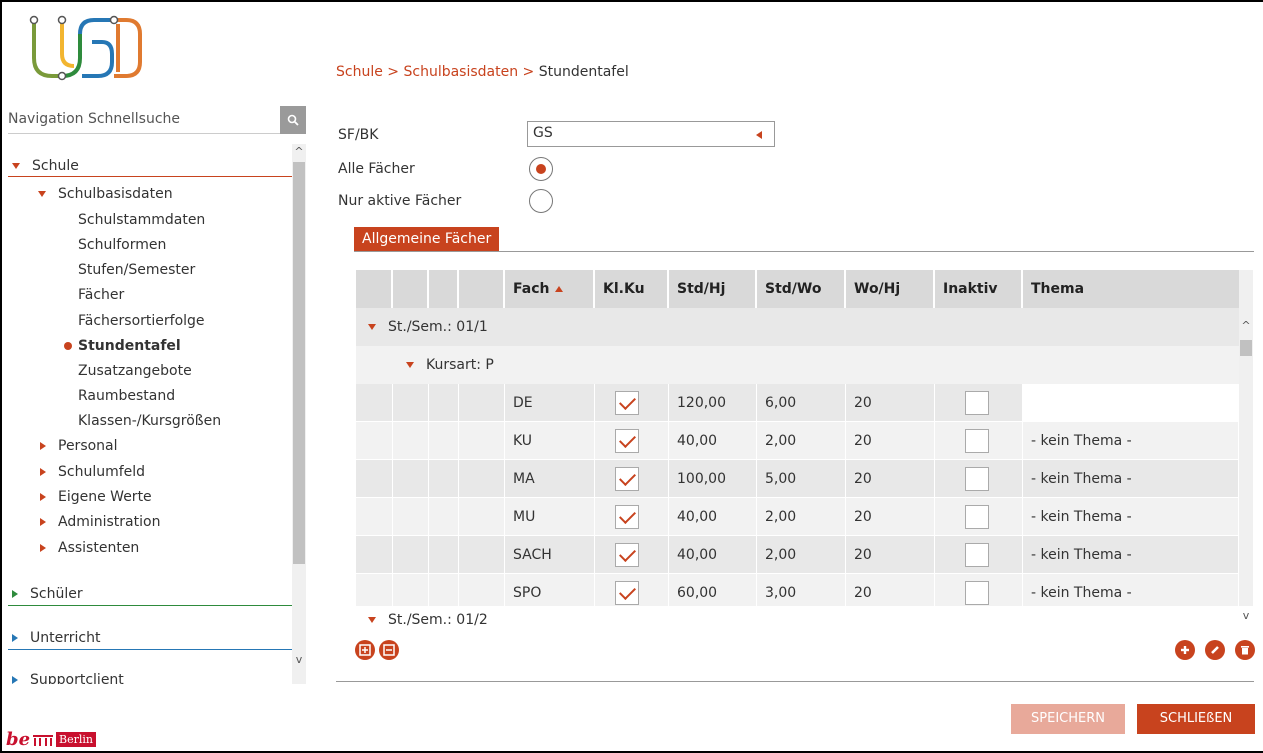 This screenshot has width=1263, height=753. I want to click on collapse-all-icon, so click(389, 650).